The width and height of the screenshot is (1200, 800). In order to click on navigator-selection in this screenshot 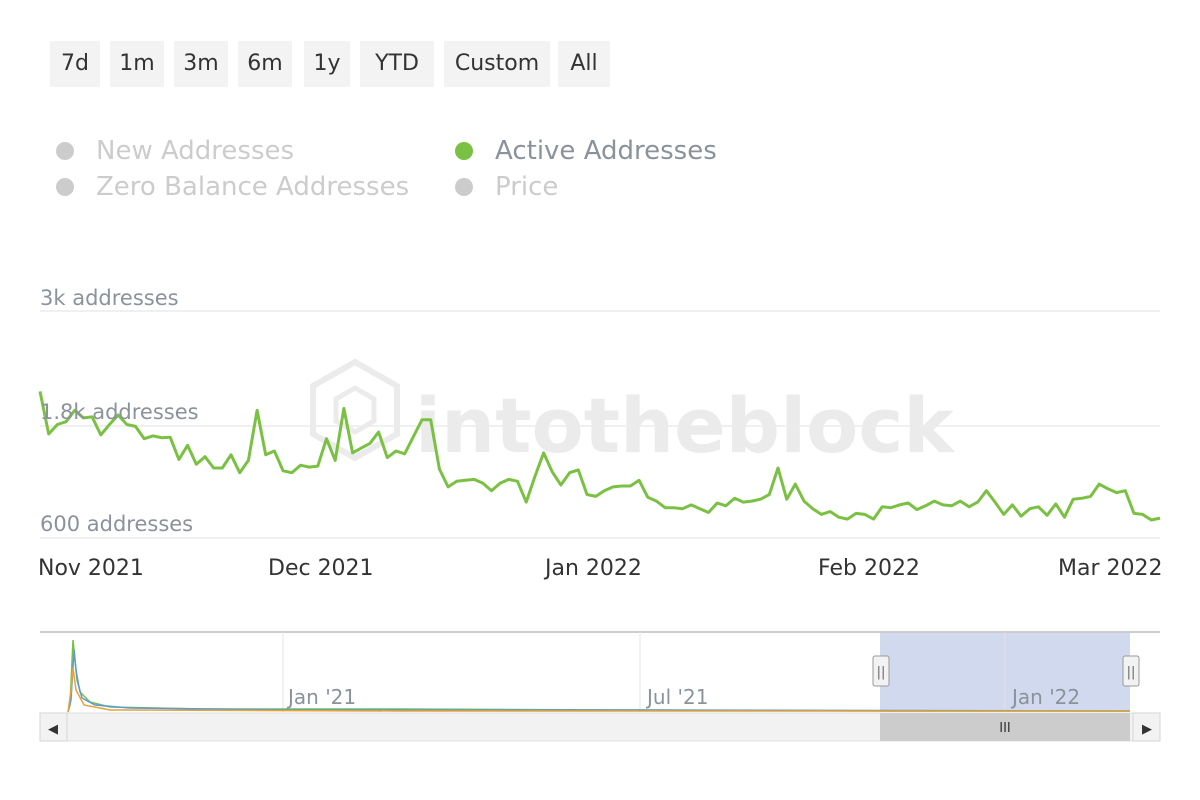, I will do `click(1005, 672)`.